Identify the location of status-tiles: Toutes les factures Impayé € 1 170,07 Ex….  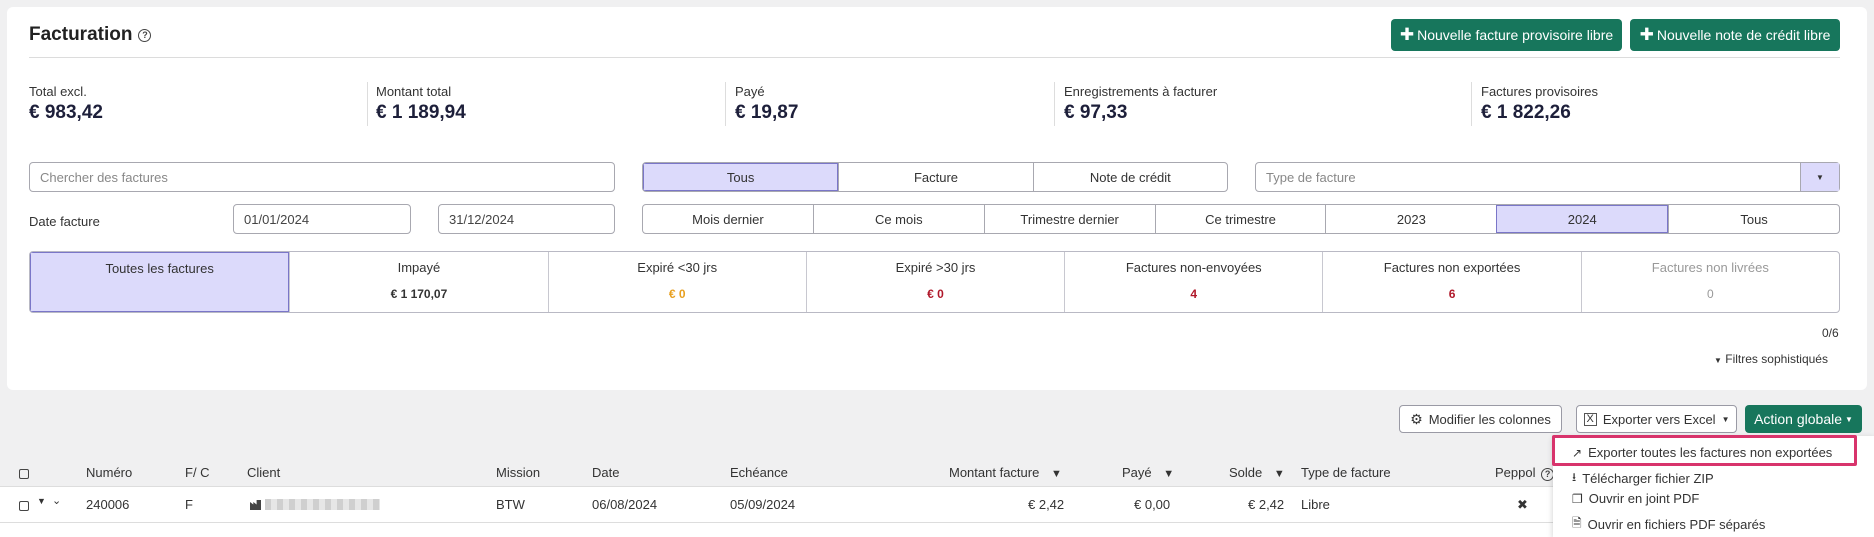
(934, 282).